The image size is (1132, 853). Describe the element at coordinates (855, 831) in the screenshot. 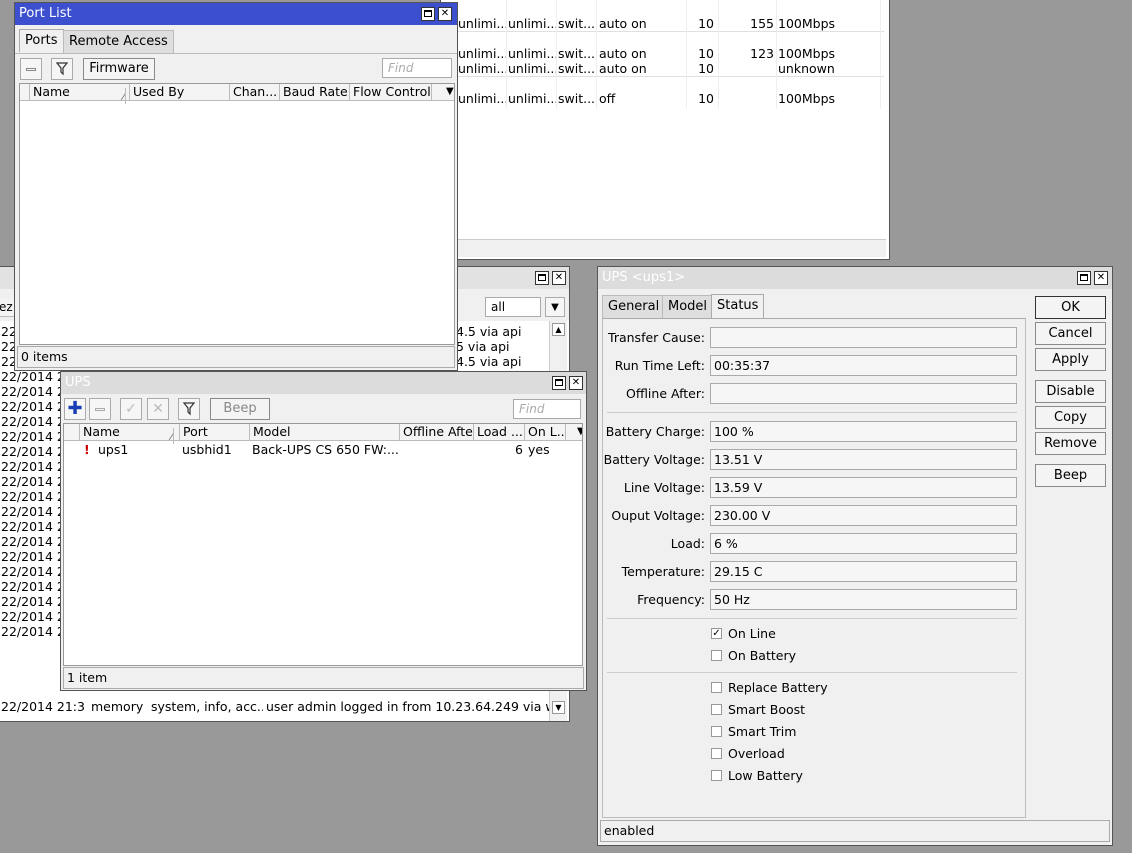

I see `status-bar: enabled` at that location.